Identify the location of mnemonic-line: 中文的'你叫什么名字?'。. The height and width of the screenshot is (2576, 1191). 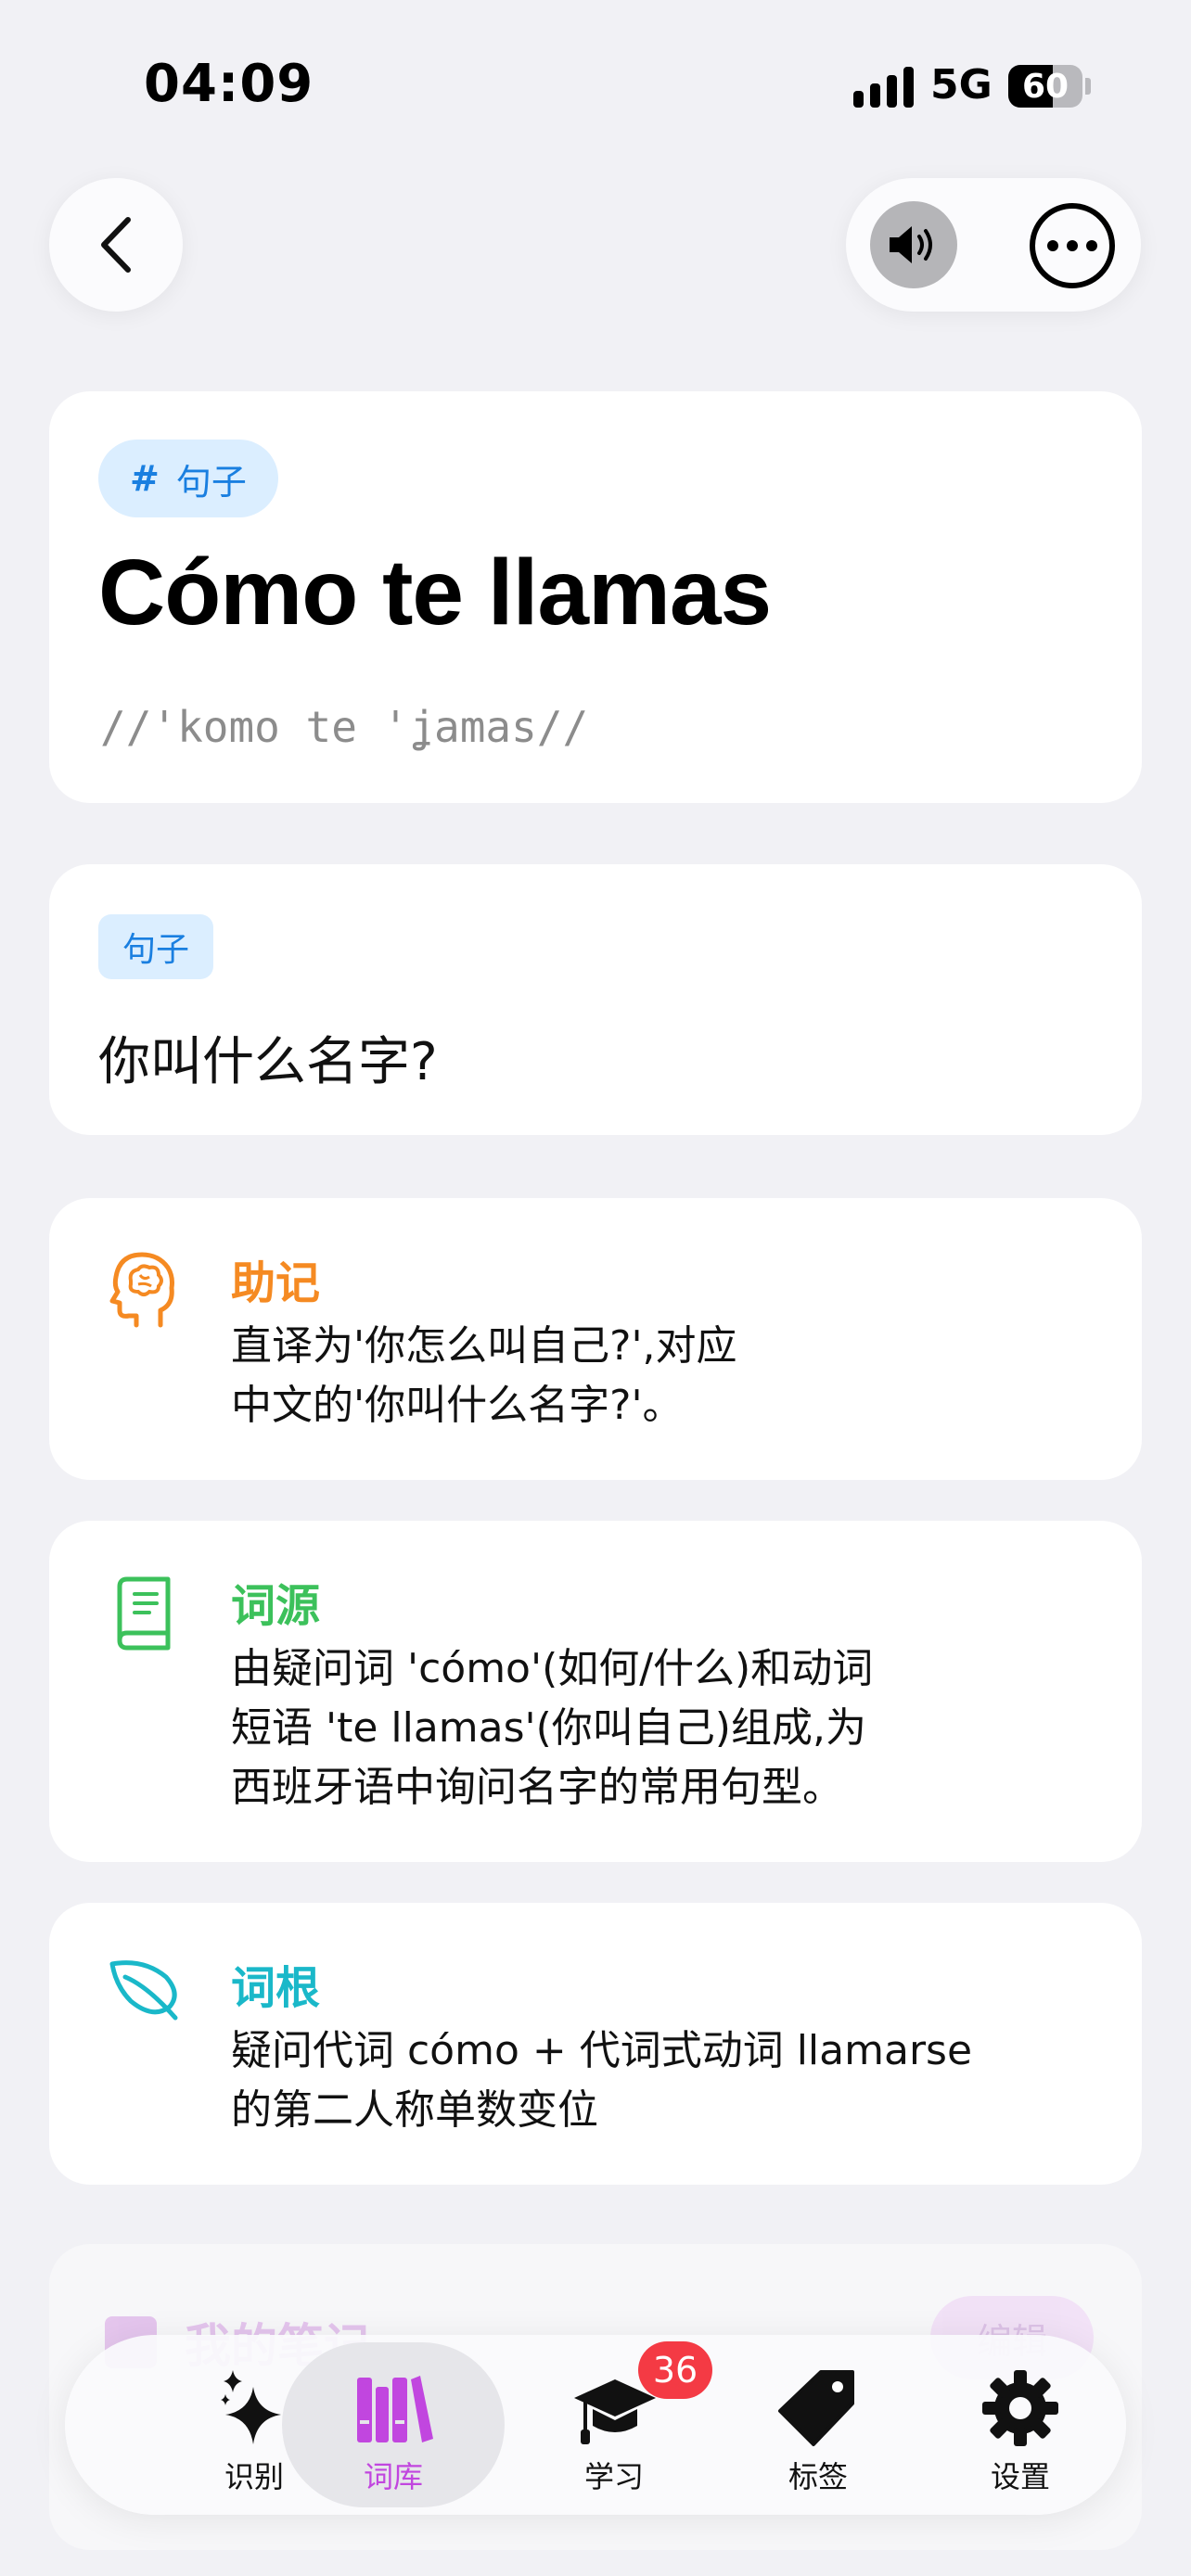
(457, 1405).